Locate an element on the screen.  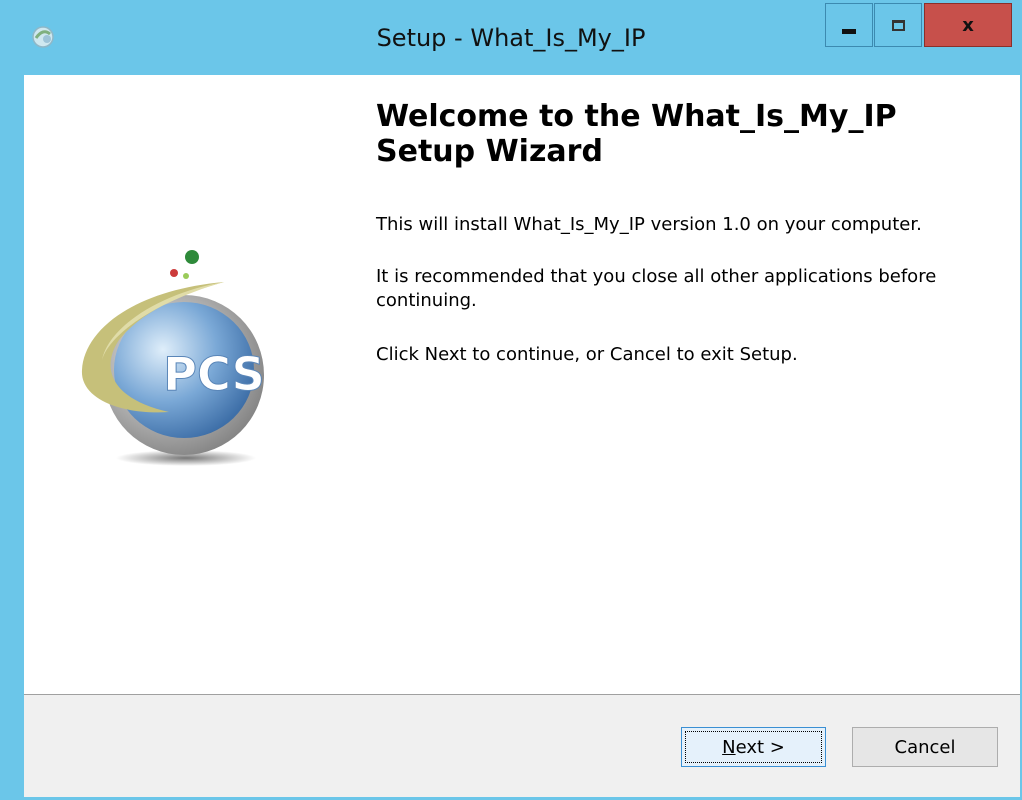
close-icon: x is located at coordinates (968, 25).